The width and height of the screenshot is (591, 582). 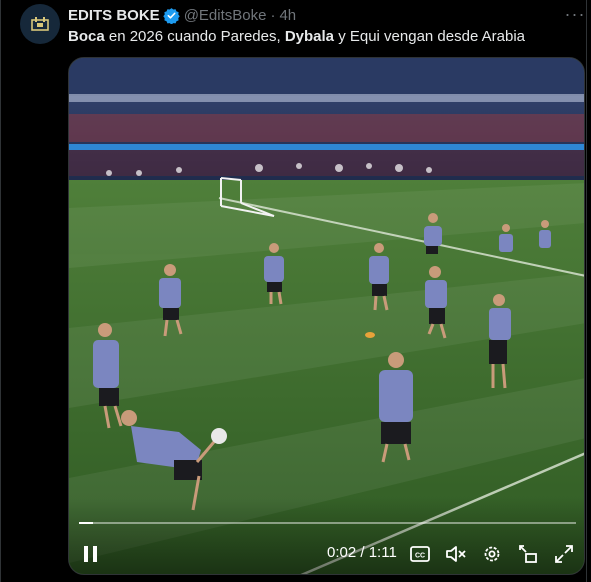 I want to click on tweet-text-part: Dybala, so click(x=309, y=36).